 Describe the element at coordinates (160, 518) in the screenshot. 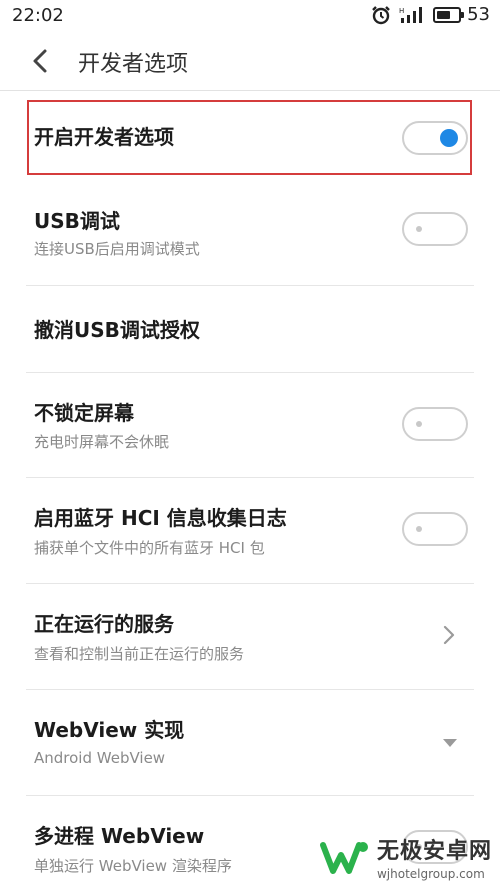

I see `setting-title: 启用蓝牙 HCI 信息收集日志` at that location.